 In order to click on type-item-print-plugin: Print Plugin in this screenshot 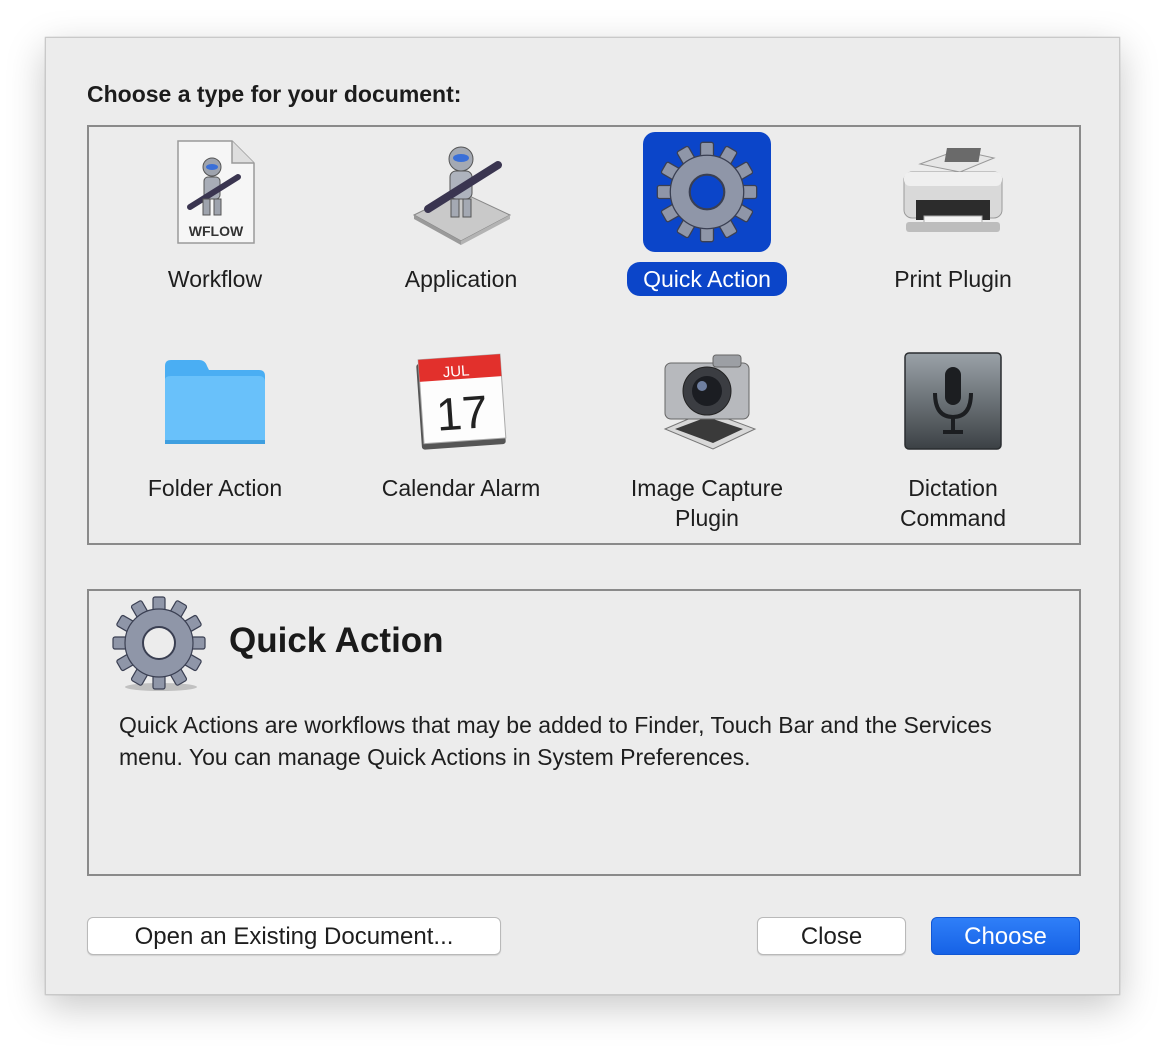, I will do `click(953, 230)`.